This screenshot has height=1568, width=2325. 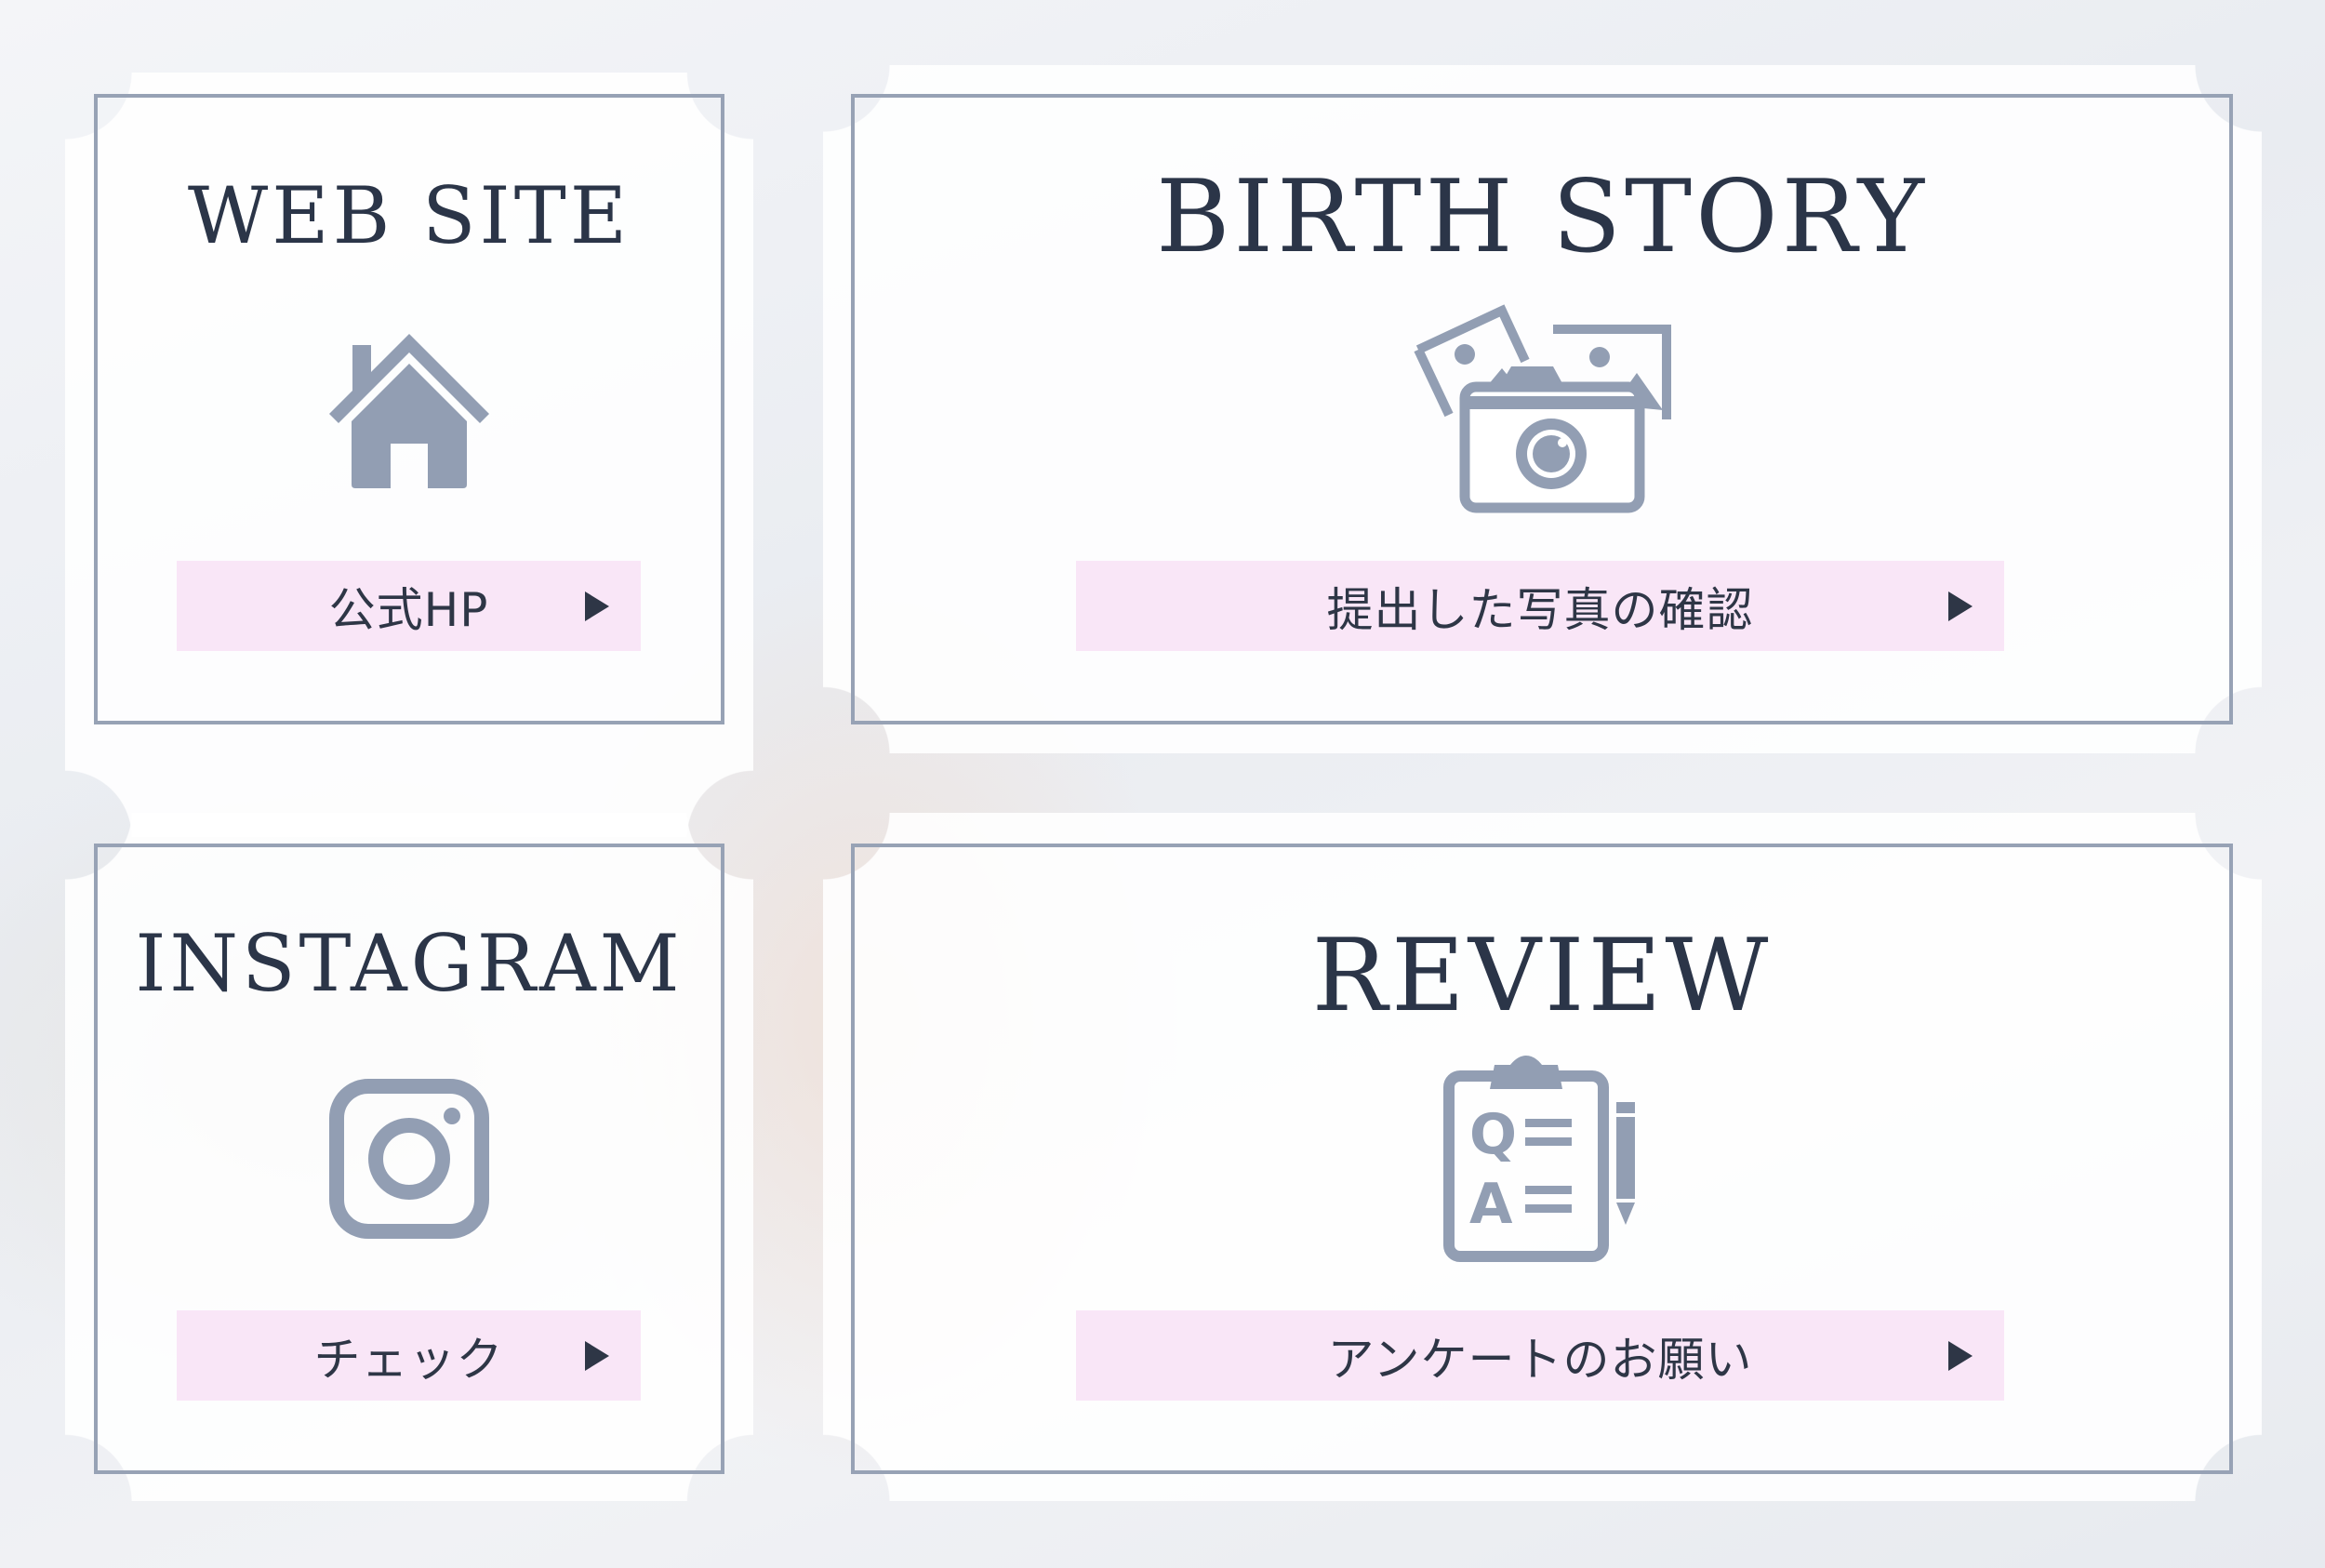 What do you see at coordinates (1540, 609) in the screenshot?
I see `submitted-photos-label: 提出した写真の確認` at bounding box center [1540, 609].